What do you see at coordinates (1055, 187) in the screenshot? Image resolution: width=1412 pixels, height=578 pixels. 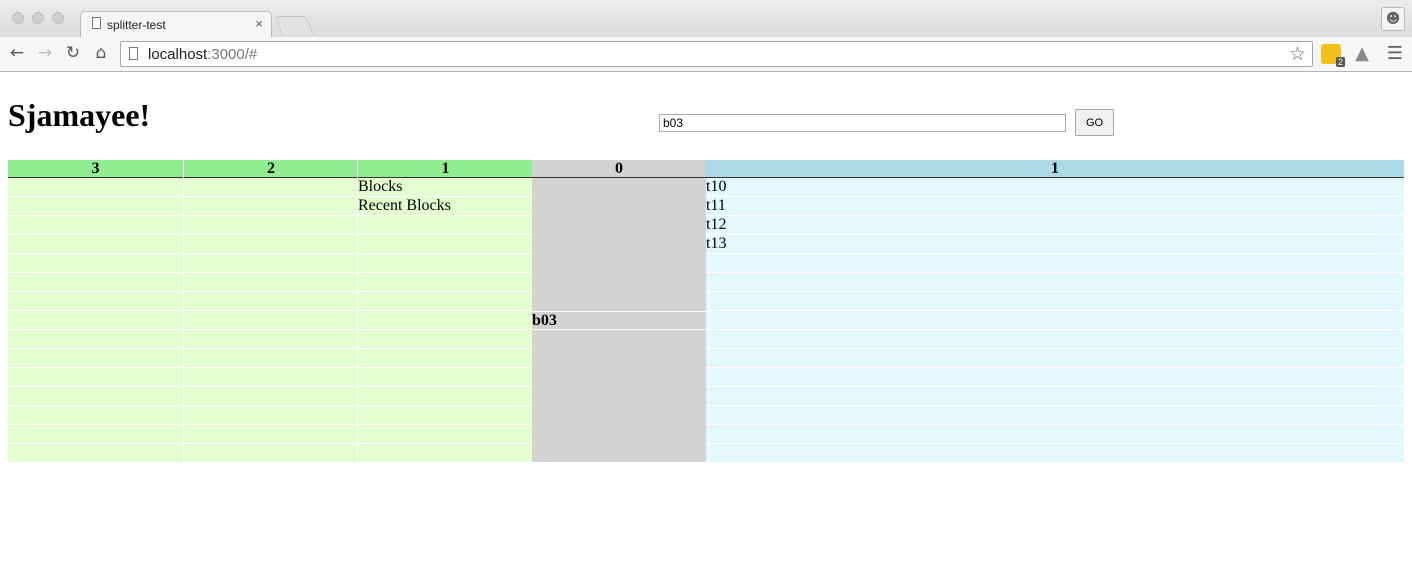 I see `grid-item: t10` at bounding box center [1055, 187].